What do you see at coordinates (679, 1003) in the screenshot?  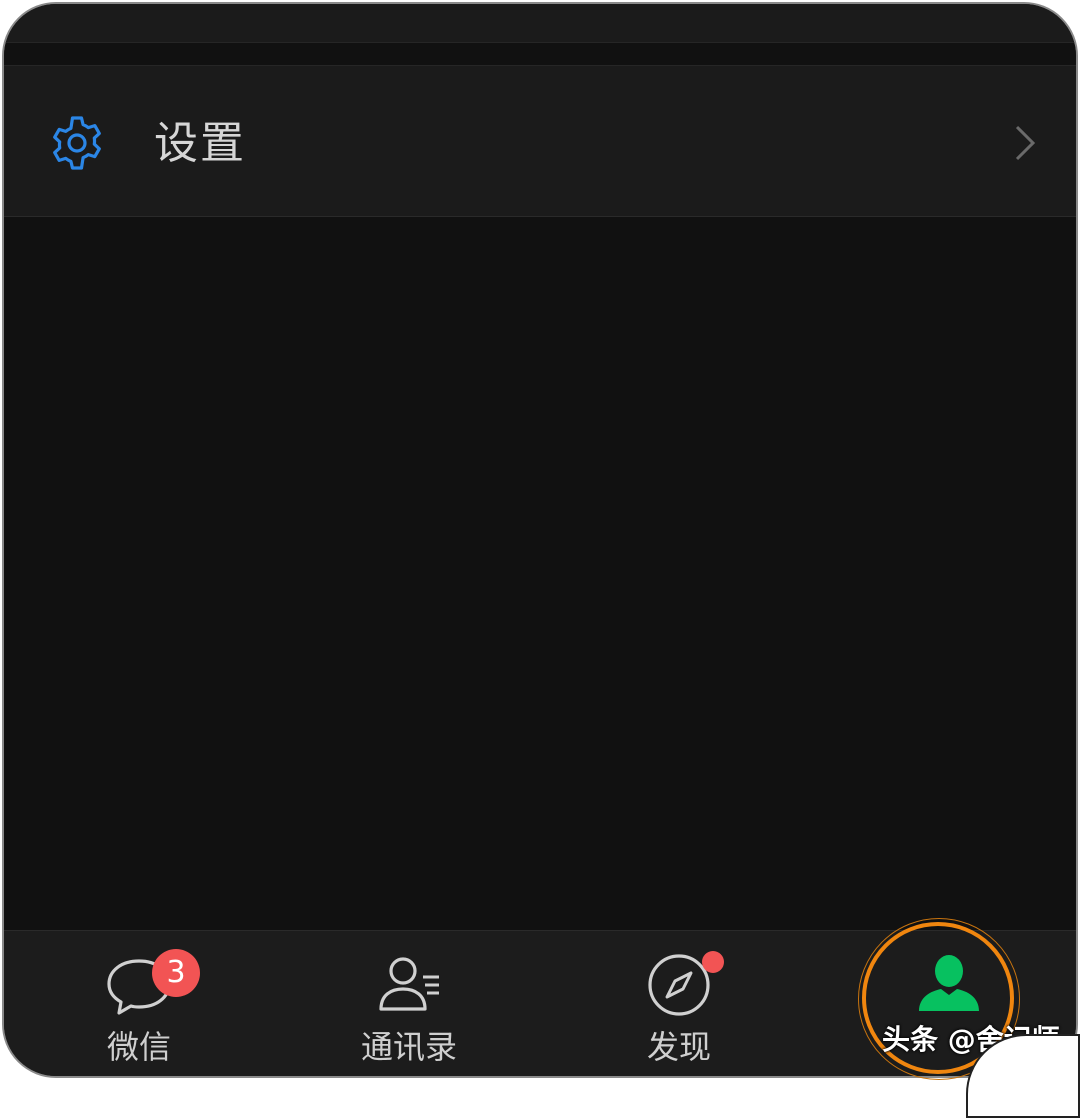 I see `tab-discover: 发现` at bounding box center [679, 1003].